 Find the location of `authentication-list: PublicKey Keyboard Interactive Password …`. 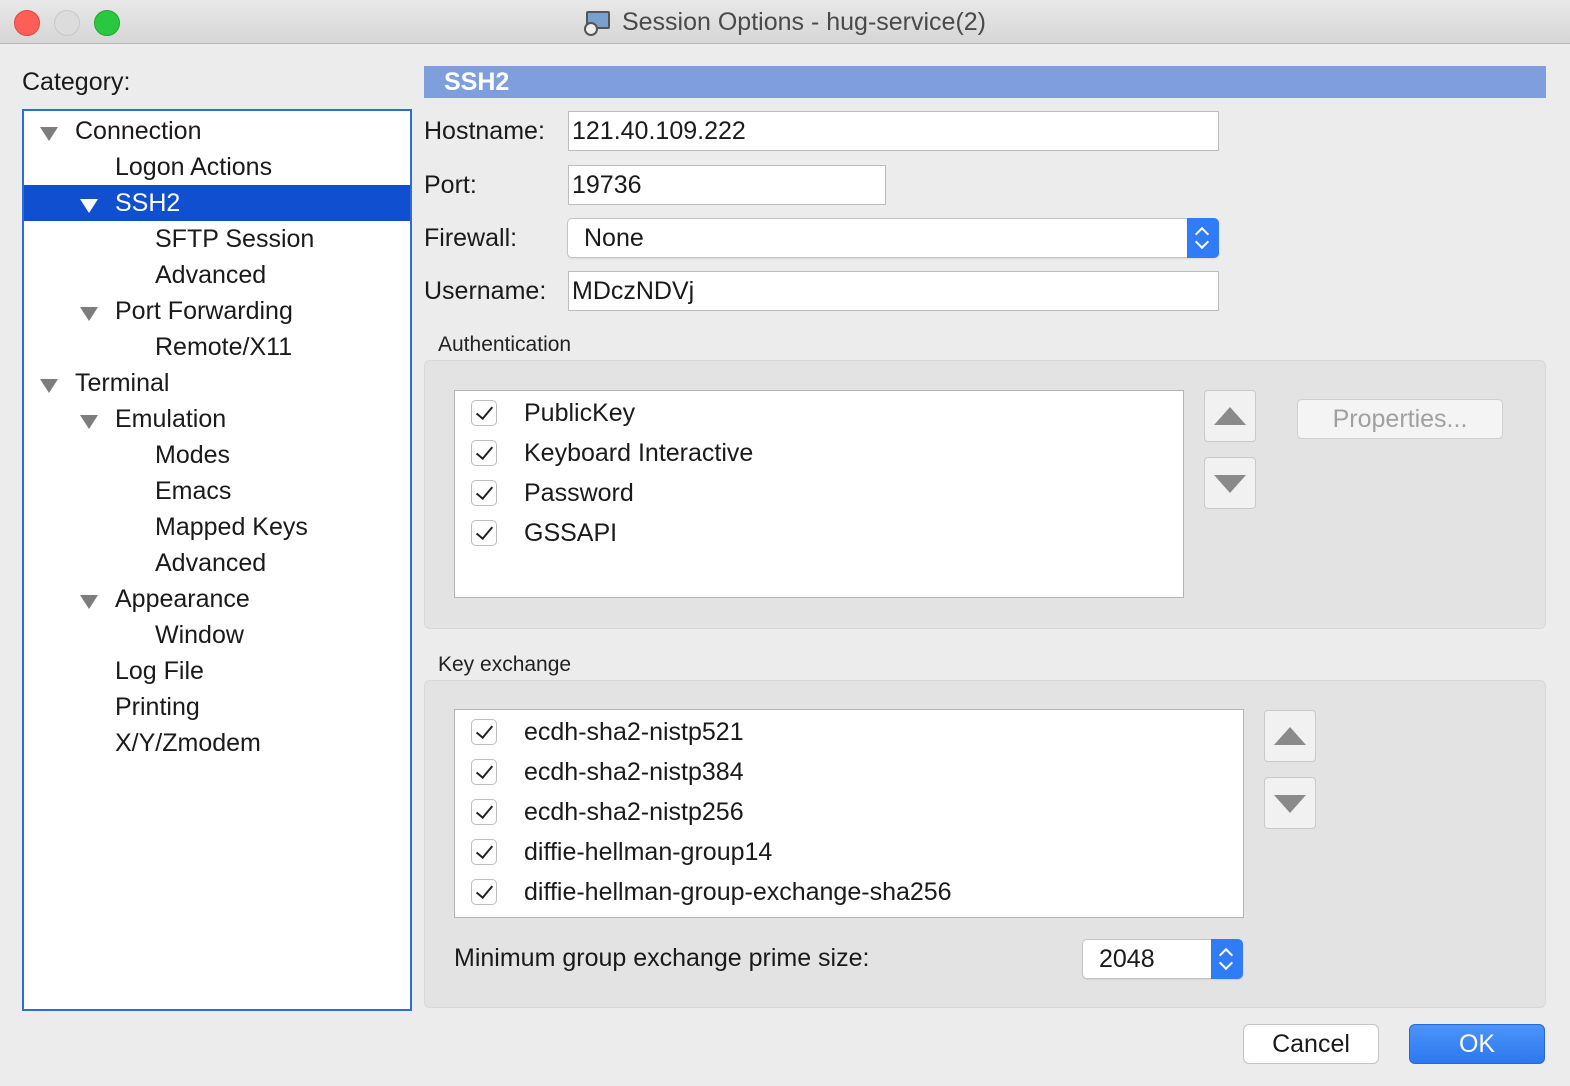

authentication-list: PublicKey Keyboard Interactive Password … is located at coordinates (819, 494).